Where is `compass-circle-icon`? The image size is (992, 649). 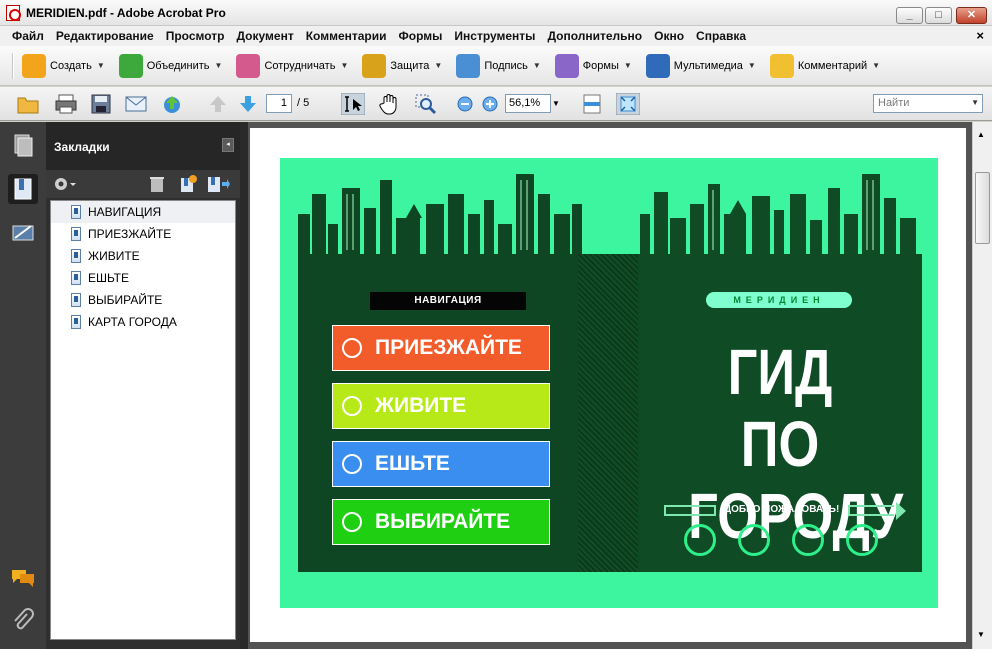
compass-circle-icon is located at coordinates (700, 540).